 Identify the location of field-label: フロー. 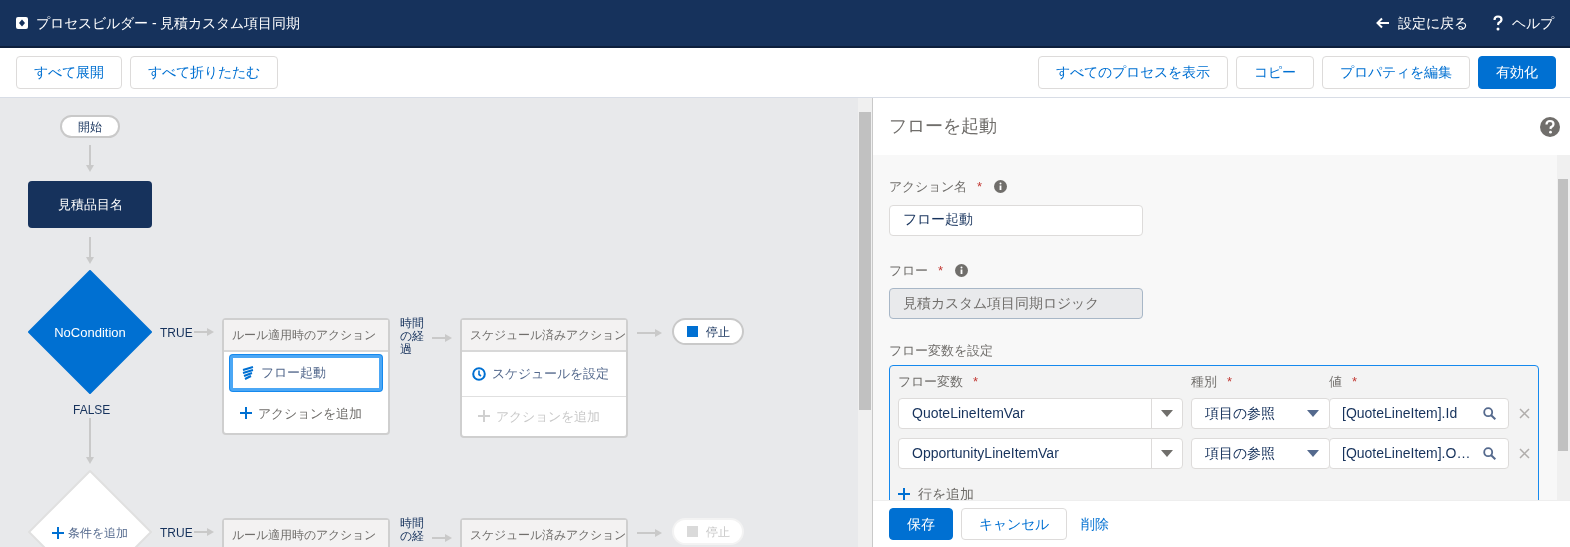
(908, 270).